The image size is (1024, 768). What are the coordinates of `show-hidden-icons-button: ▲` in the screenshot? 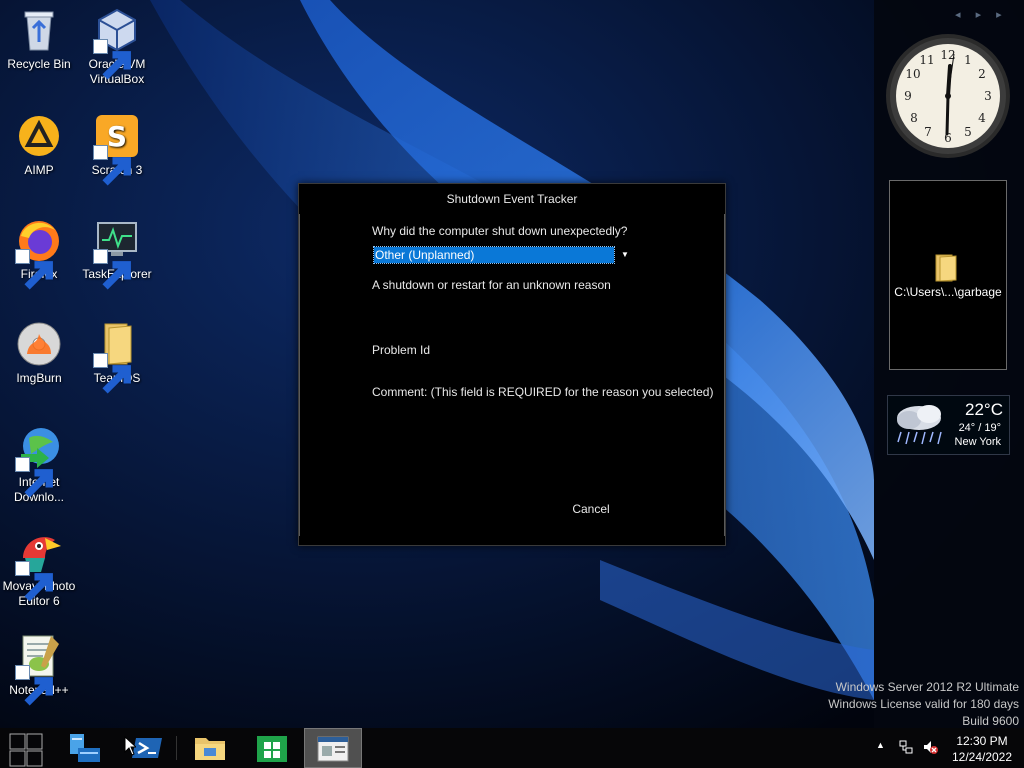 It's located at (880, 745).